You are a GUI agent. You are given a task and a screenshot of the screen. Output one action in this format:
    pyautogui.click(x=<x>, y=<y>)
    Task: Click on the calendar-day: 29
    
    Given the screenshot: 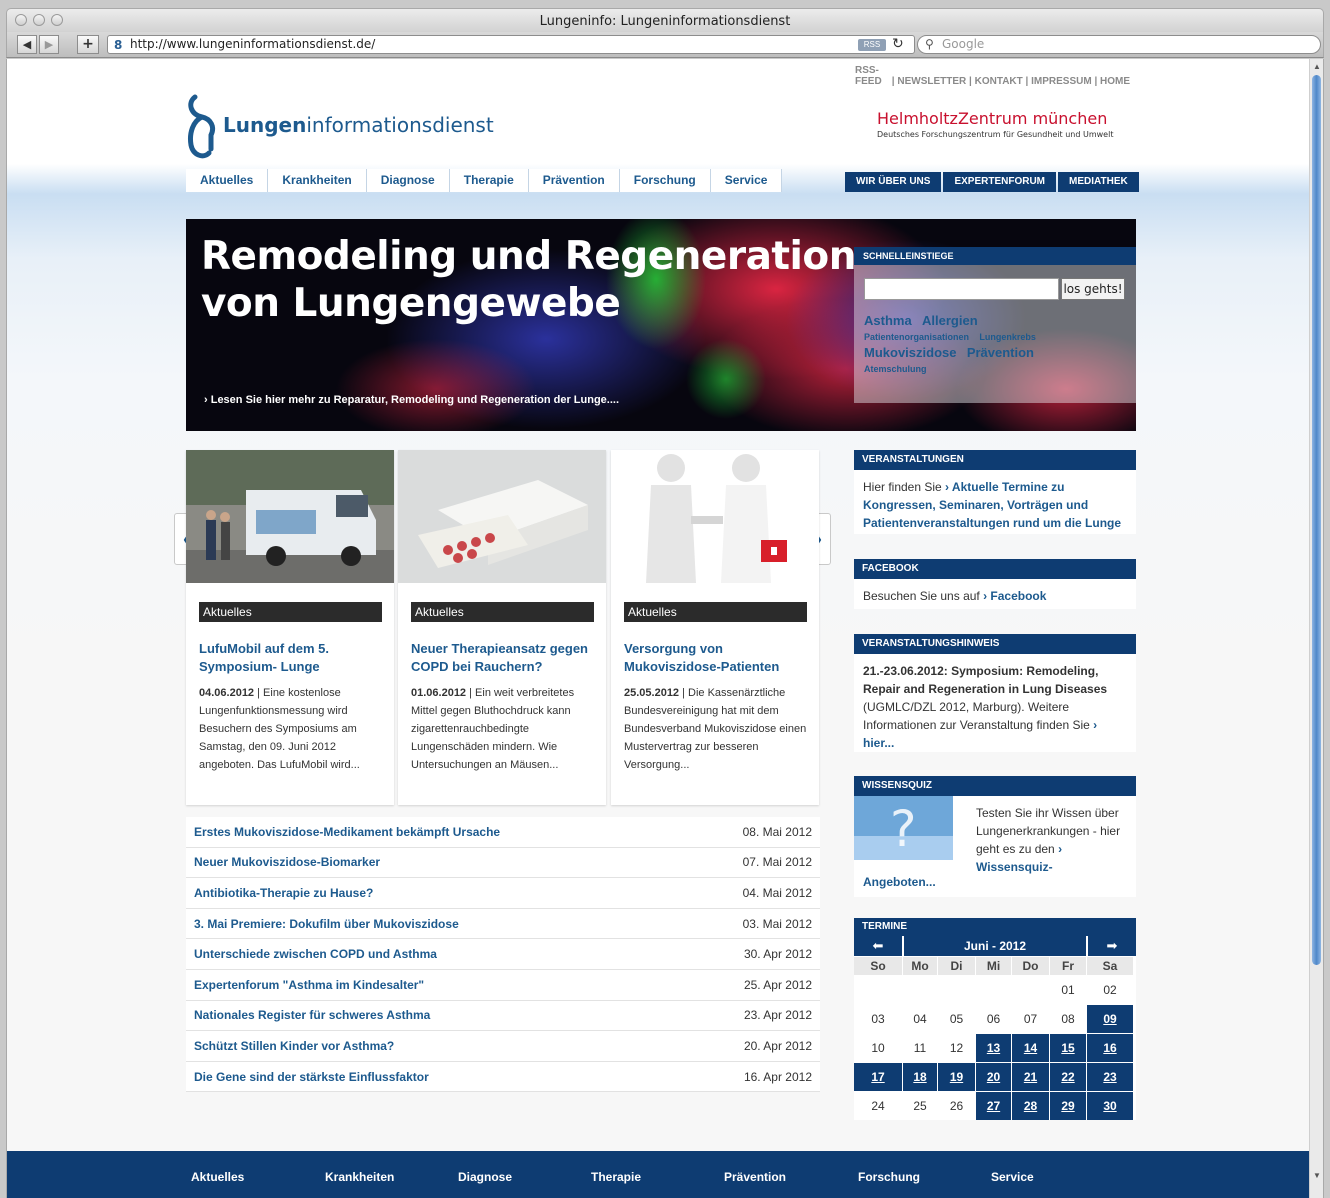 What is the action you would take?
    pyautogui.click(x=1068, y=1106)
    